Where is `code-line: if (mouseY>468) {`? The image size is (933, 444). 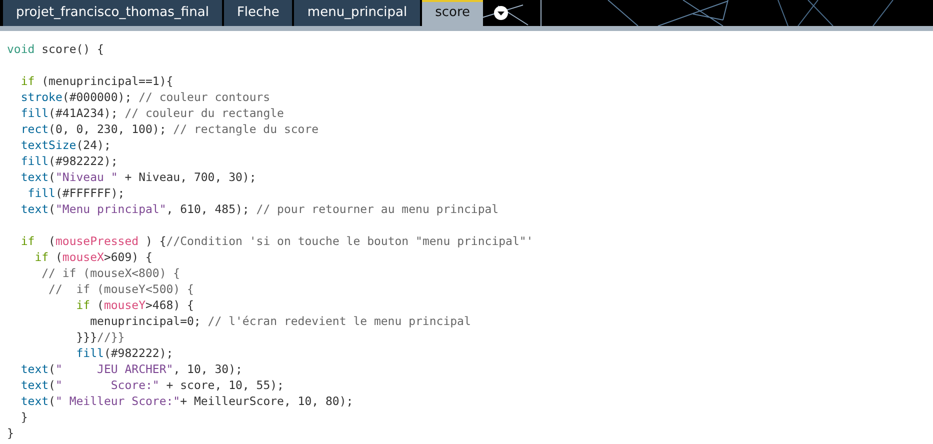
code-line: if (mouseY>468) { is located at coordinates (134, 305).